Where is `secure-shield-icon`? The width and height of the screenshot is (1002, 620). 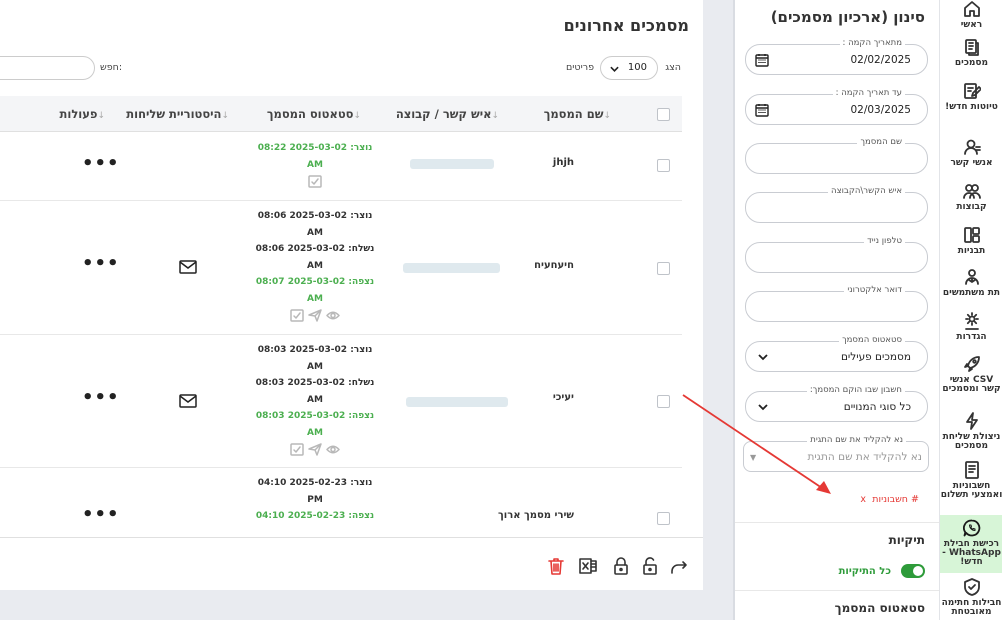 secure-shield-icon is located at coordinates (971, 587).